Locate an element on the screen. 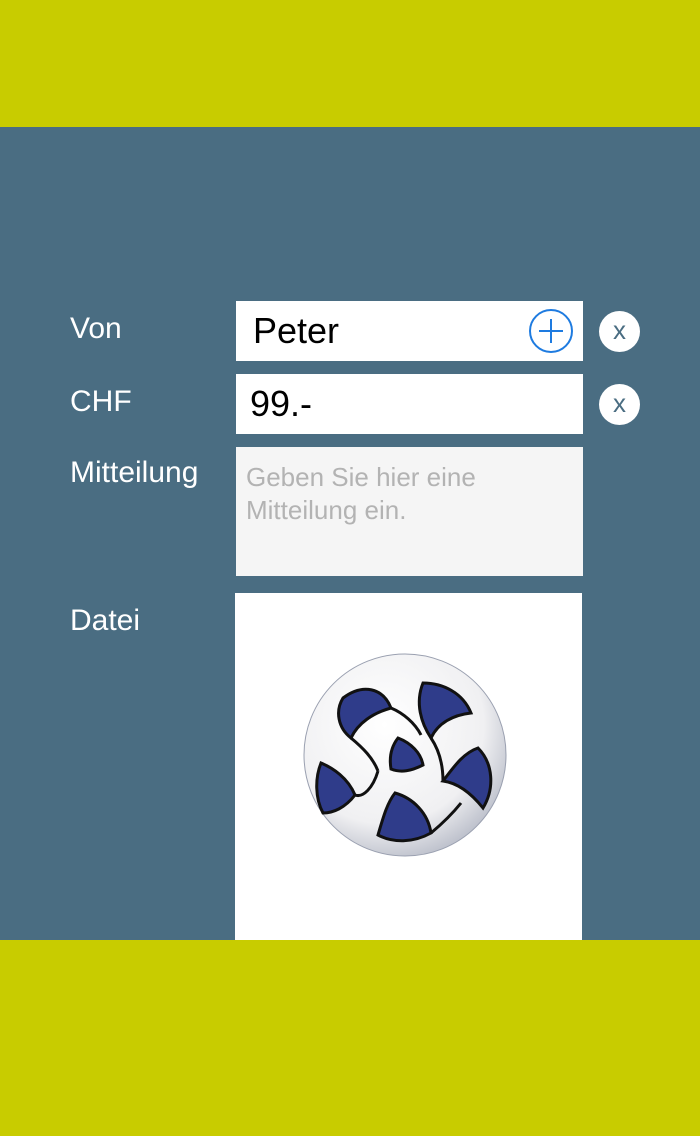 The image size is (700, 1136). message-textarea: Geben Sie hier eine Mitteilung ein. is located at coordinates (409, 511).